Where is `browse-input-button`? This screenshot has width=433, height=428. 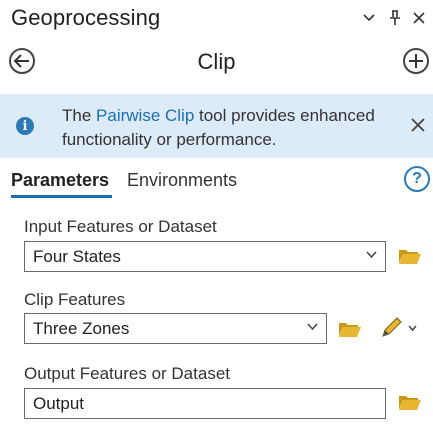 browse-input-button is located at coordinates (410, 258).